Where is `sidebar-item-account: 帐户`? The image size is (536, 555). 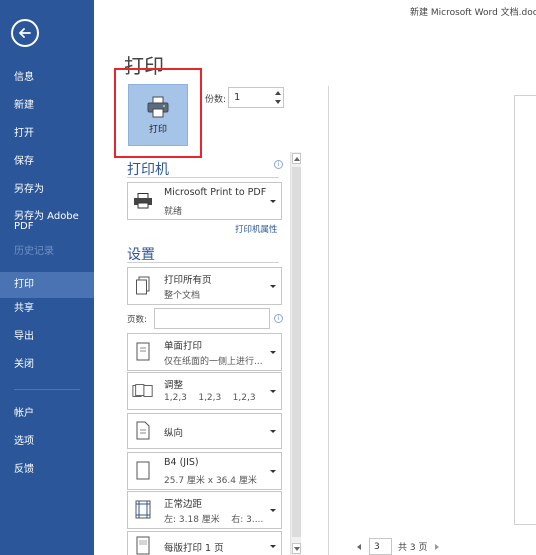 sidebar-item-account: 帐户 is located at coordinates (47, 414).